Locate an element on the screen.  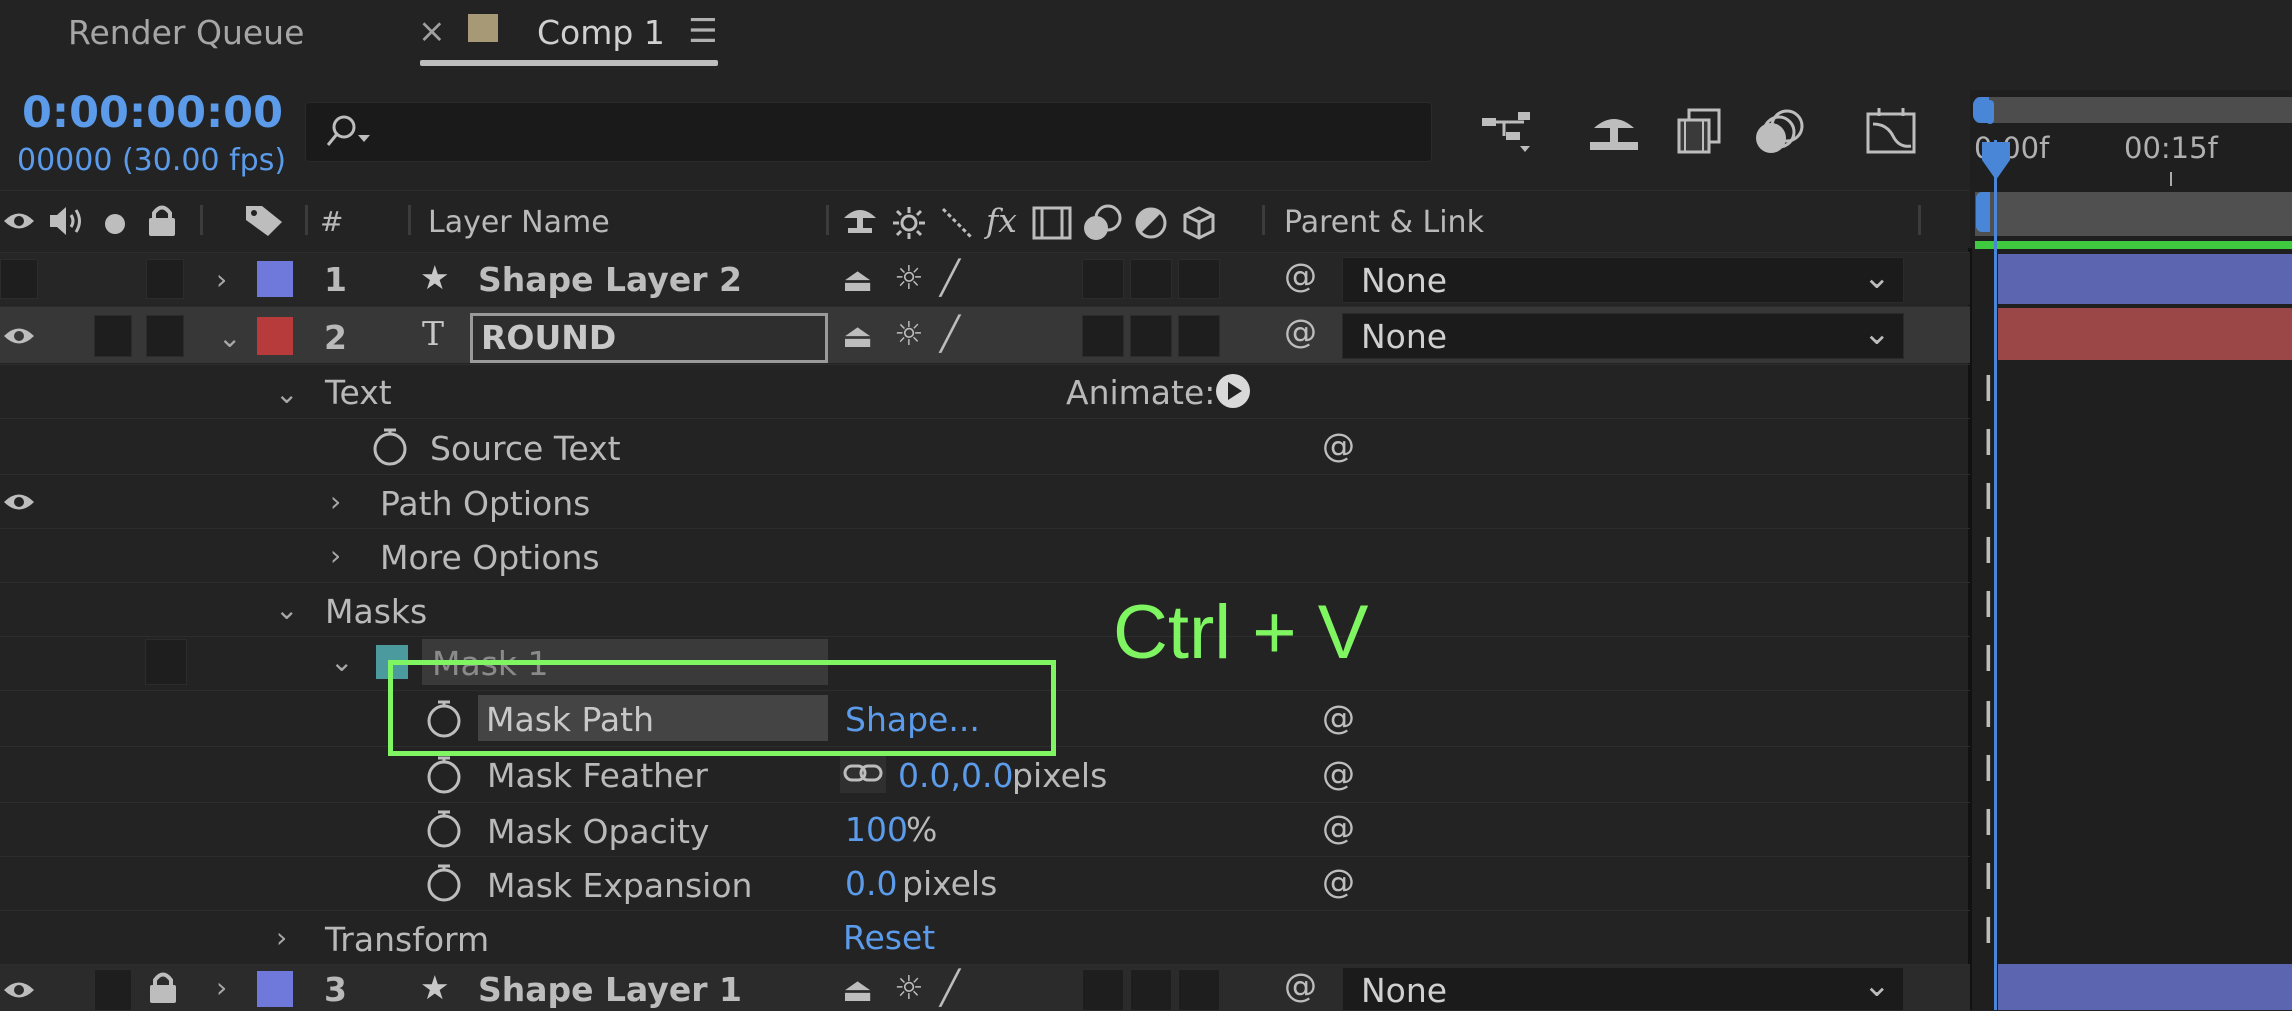
property-mask-expansion: Mask Expansion is located at coordinates (619, 885).